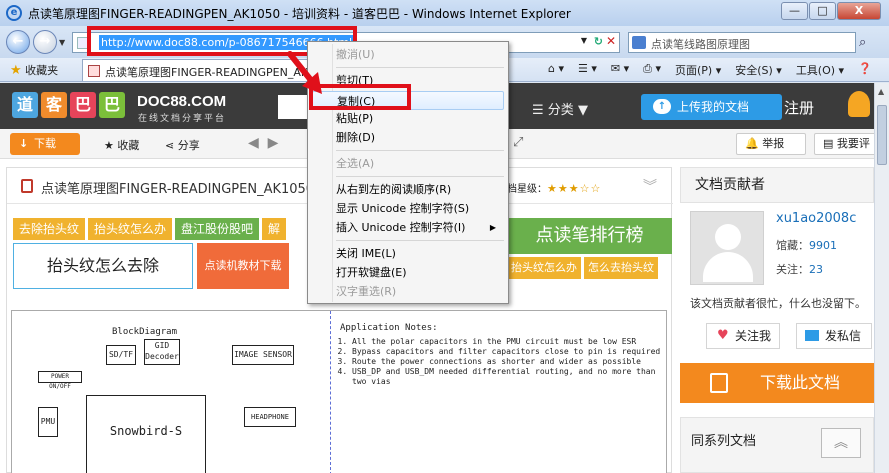 The image size is (889, 473). Describe the element at coordinates (355, 163) in the screenshot. I see `menu-select-all: 全选(A)` at that location.